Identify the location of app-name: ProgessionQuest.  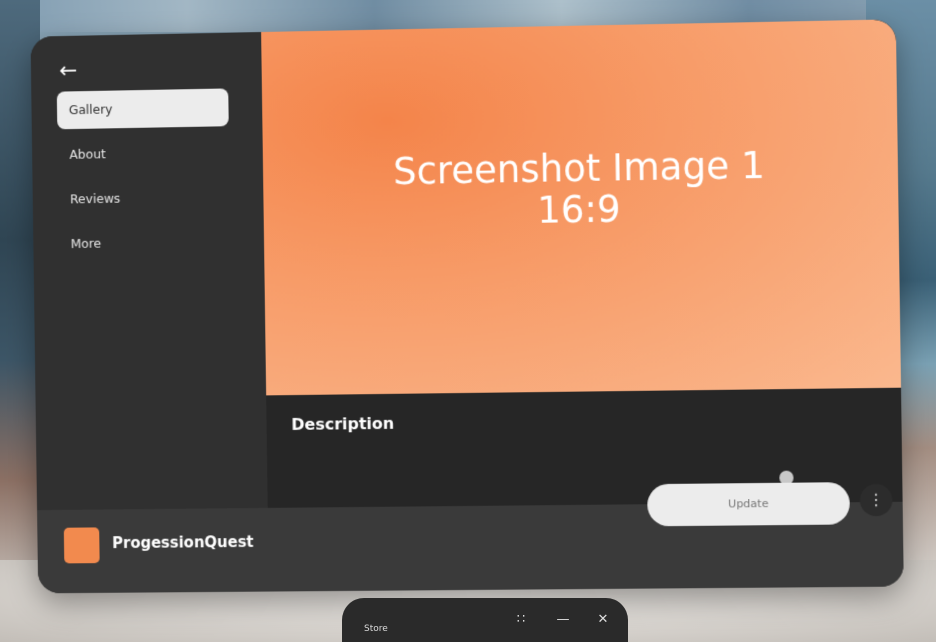
(183, 542).